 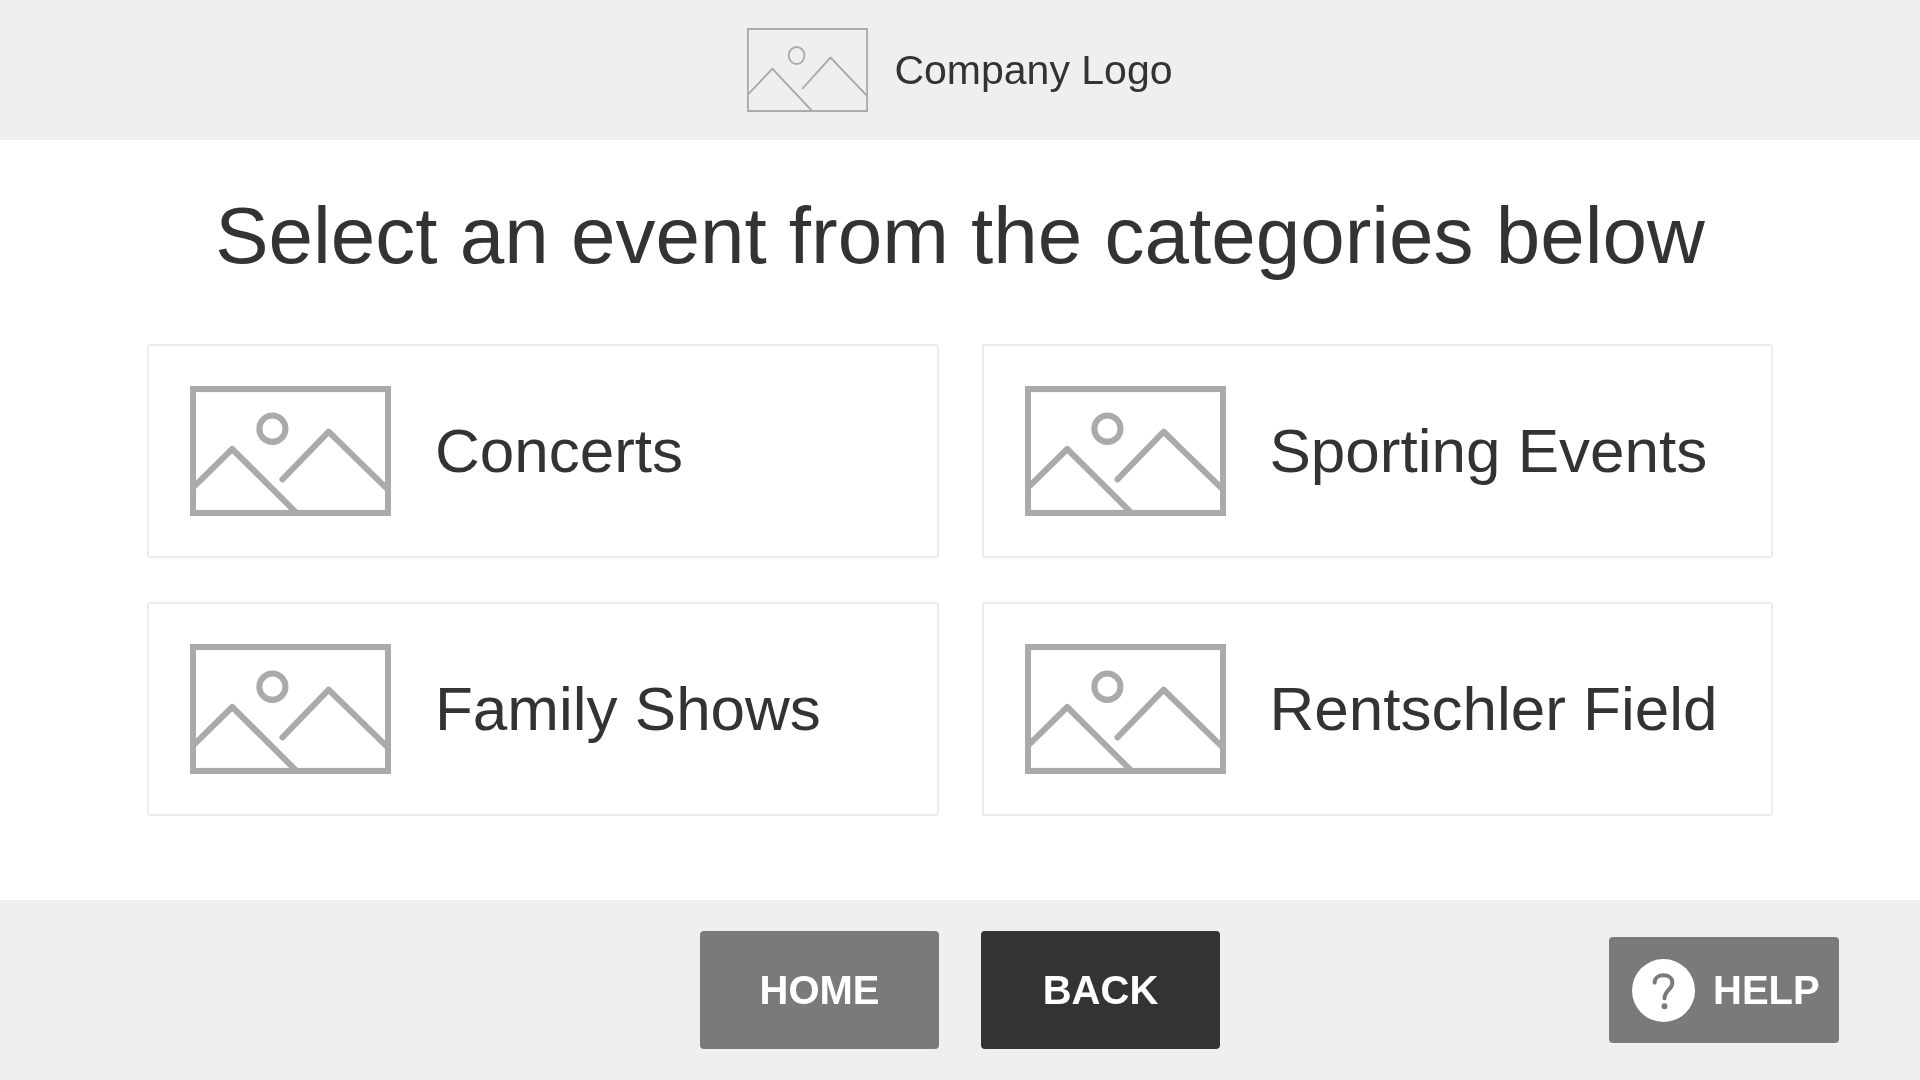 I want to click on category-card: Concerts, so click(x=543, y=451).